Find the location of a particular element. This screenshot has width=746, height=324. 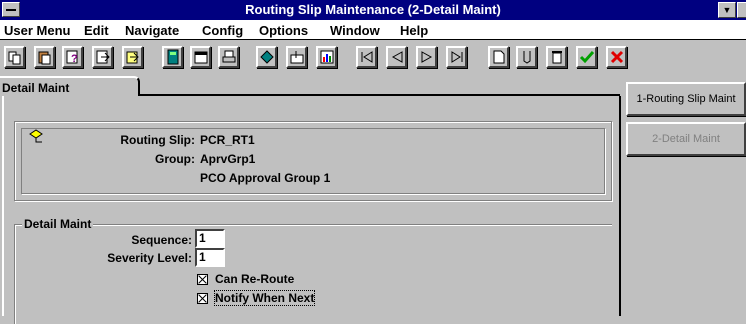

group-value: AprvGrp1 is located at coordinates (228, 159).